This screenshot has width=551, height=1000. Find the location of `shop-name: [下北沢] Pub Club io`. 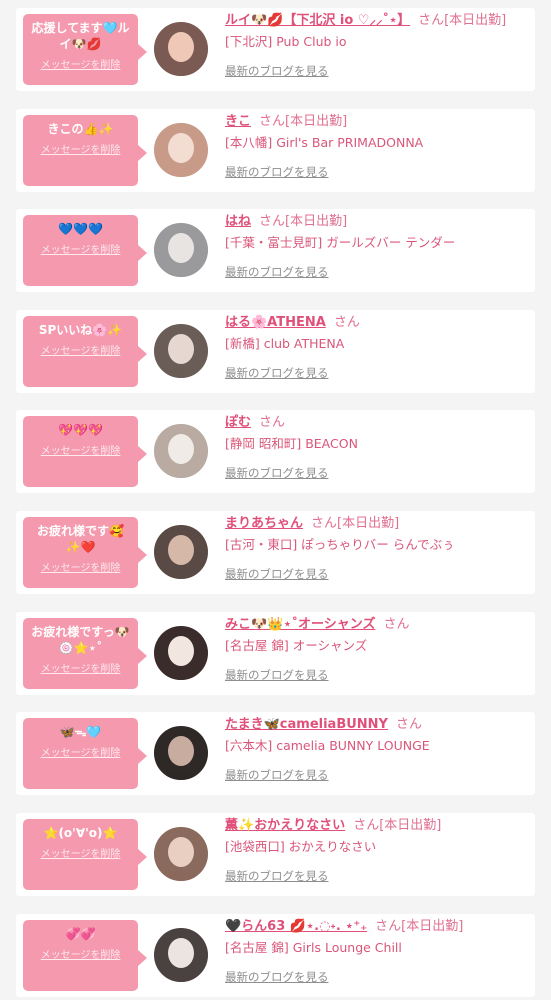

shop-name: [下北沢] Pub Club io is located at coordinates (286, 41).